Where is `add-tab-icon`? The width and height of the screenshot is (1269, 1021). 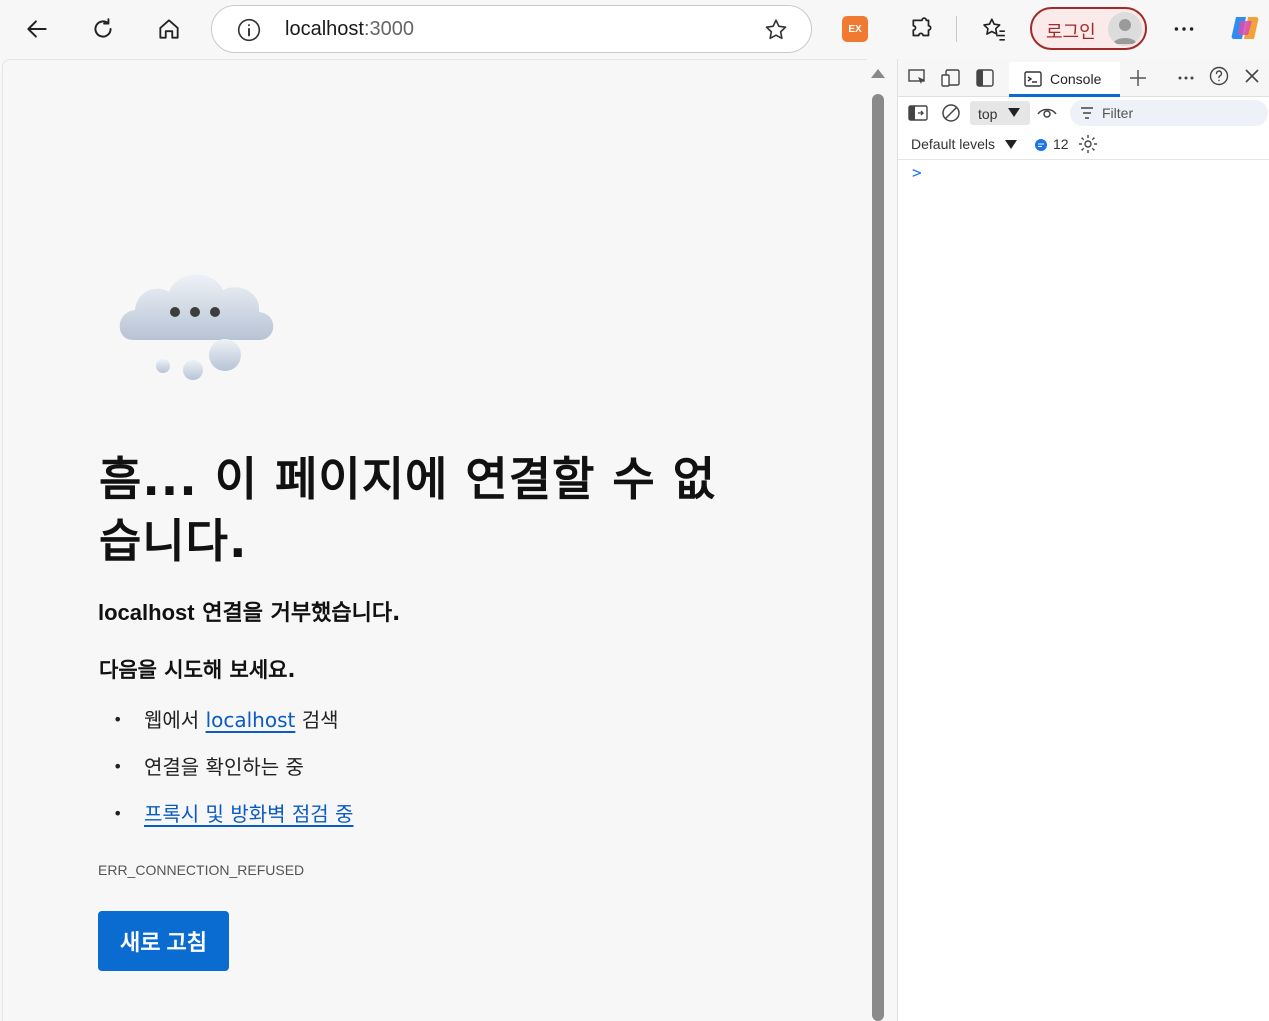
add-tab-icon is located at coordinates (1138, 78).